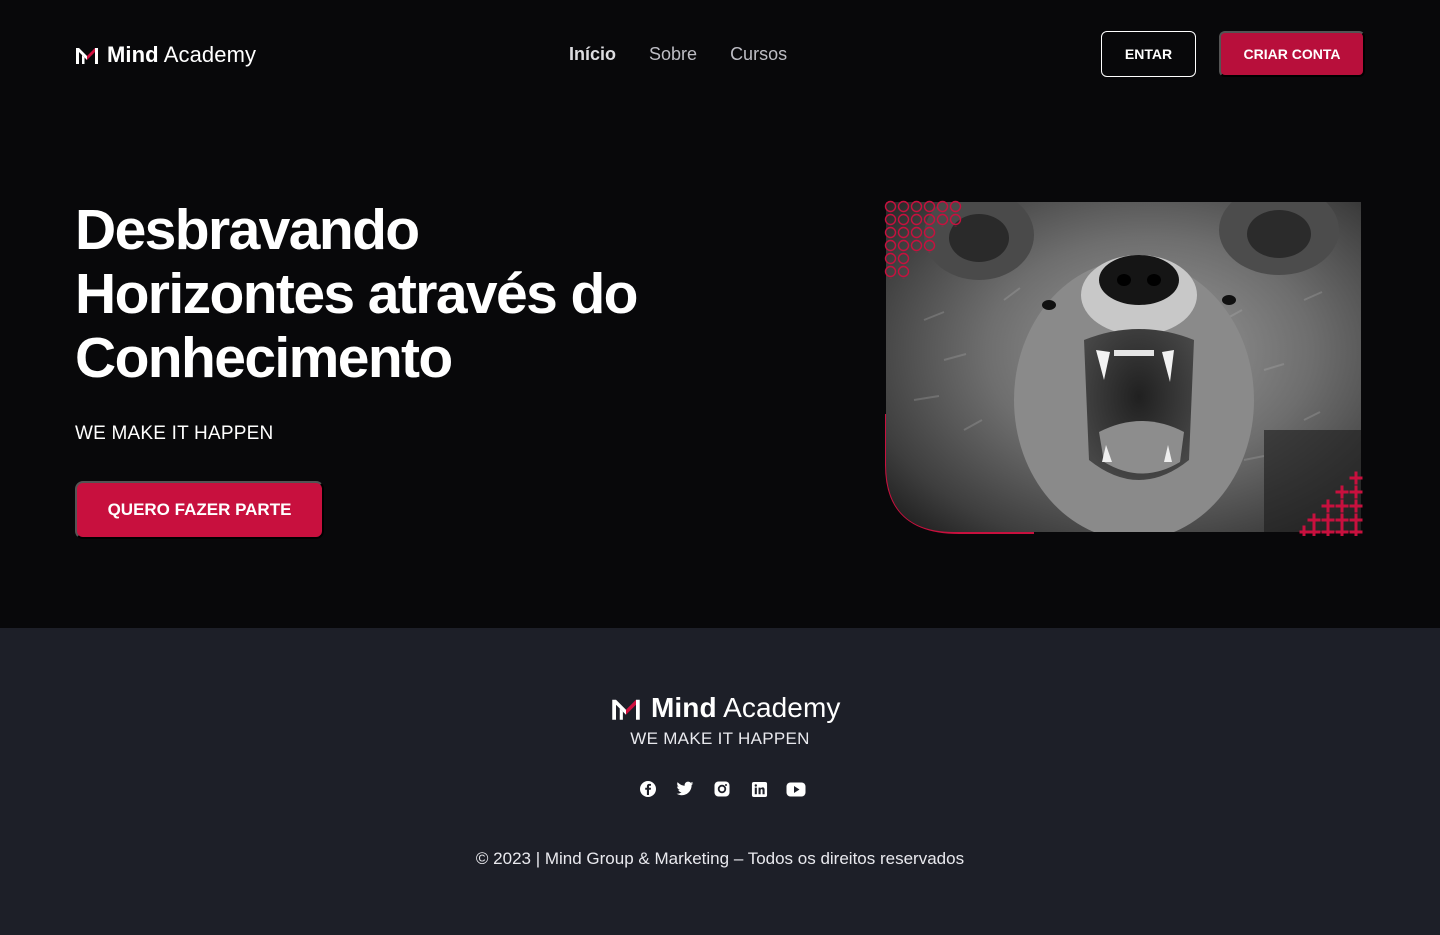 The width and height of the screenshot is (1440, 935). I want to click on signup-button: CRIAR CONTA, so click(1292, 54).